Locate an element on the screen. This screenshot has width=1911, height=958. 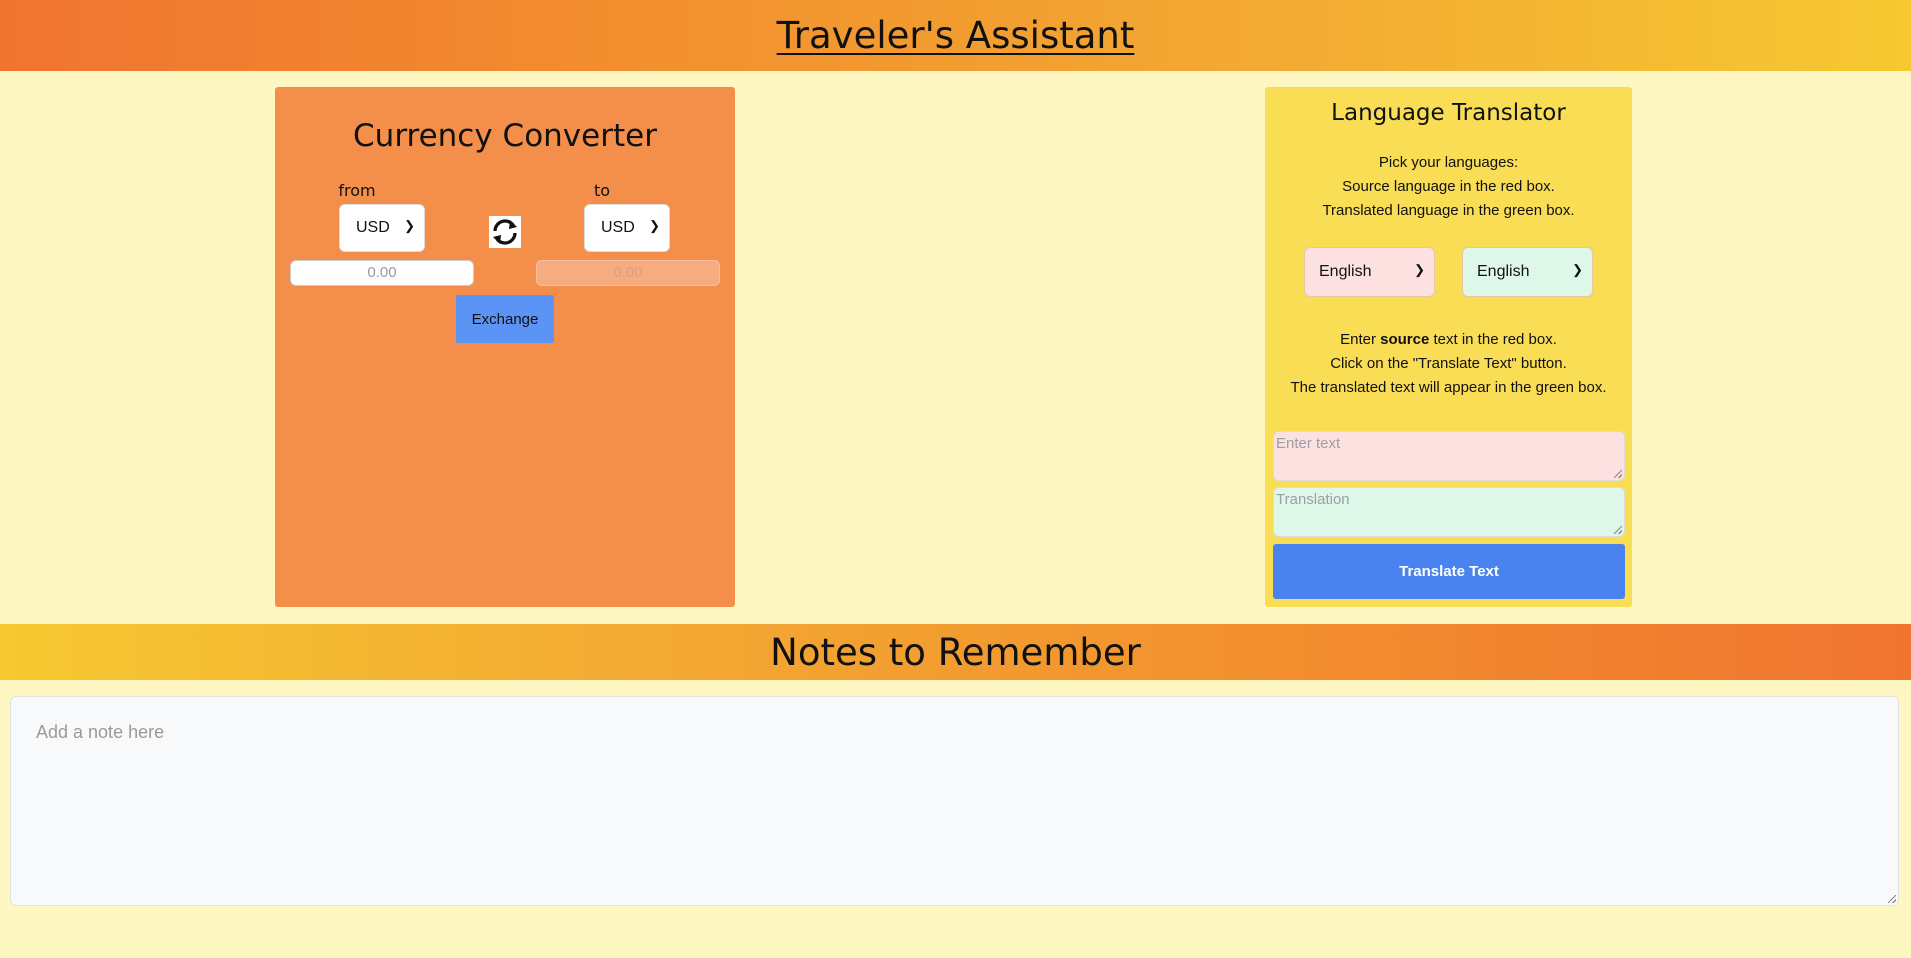
source-text-input: Enter text is located at coordinates (1449, 456).